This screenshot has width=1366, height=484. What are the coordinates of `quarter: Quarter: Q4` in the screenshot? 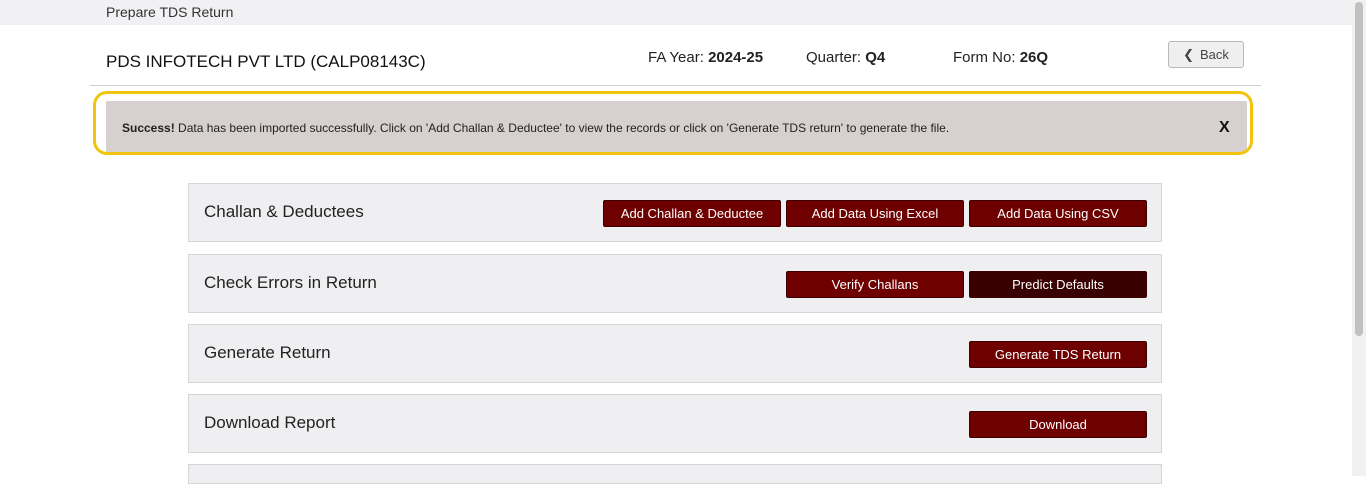 It's located at (845, 57).